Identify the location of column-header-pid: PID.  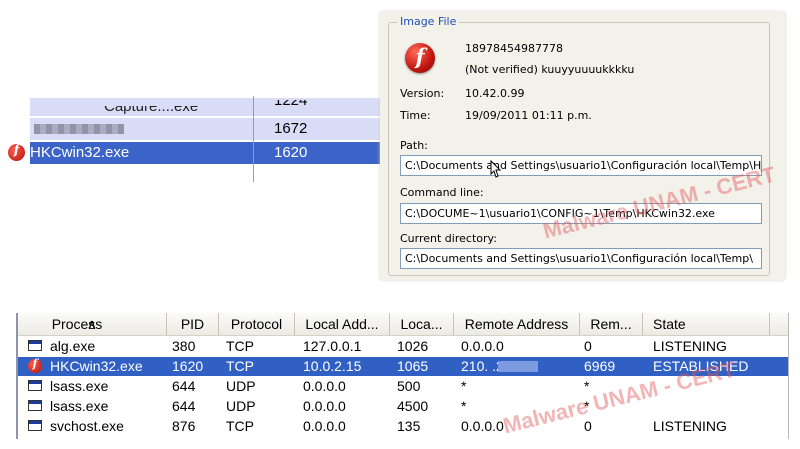
(193, 324).